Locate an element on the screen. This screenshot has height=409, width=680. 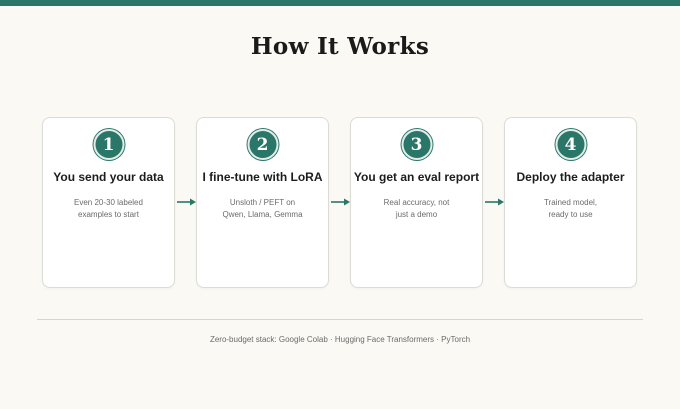
step-description-line: Unsloth / PEFT on is located at coordinates (262, 202).